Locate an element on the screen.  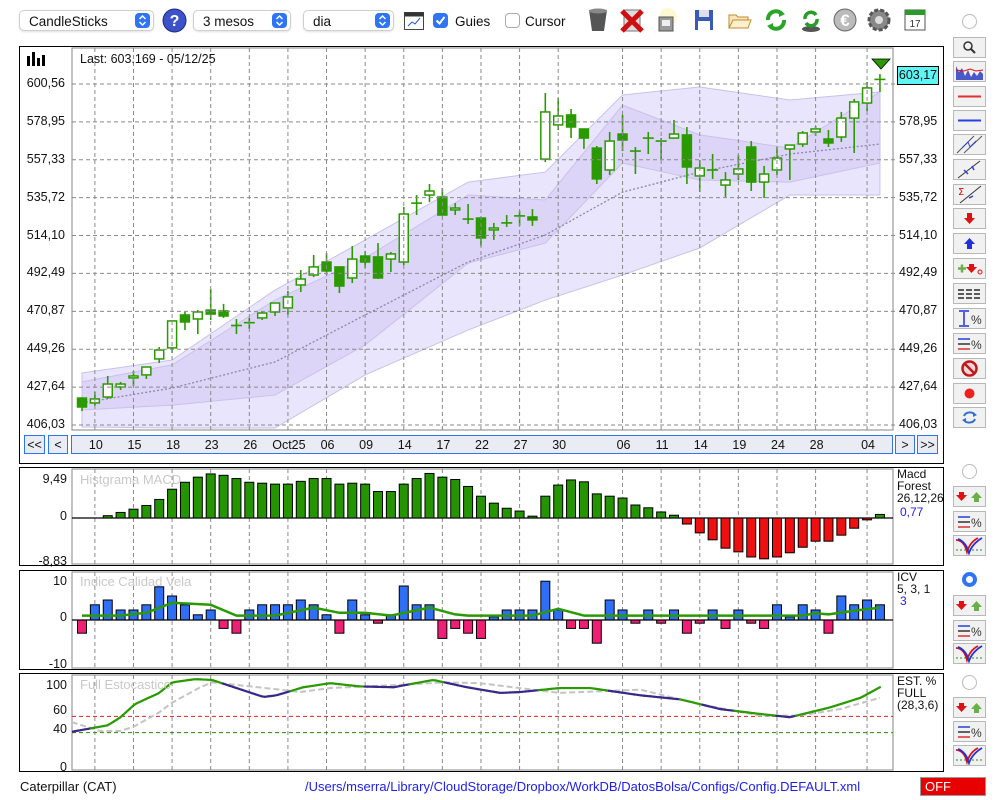
zoom-button is located at coordinates (969, 47).